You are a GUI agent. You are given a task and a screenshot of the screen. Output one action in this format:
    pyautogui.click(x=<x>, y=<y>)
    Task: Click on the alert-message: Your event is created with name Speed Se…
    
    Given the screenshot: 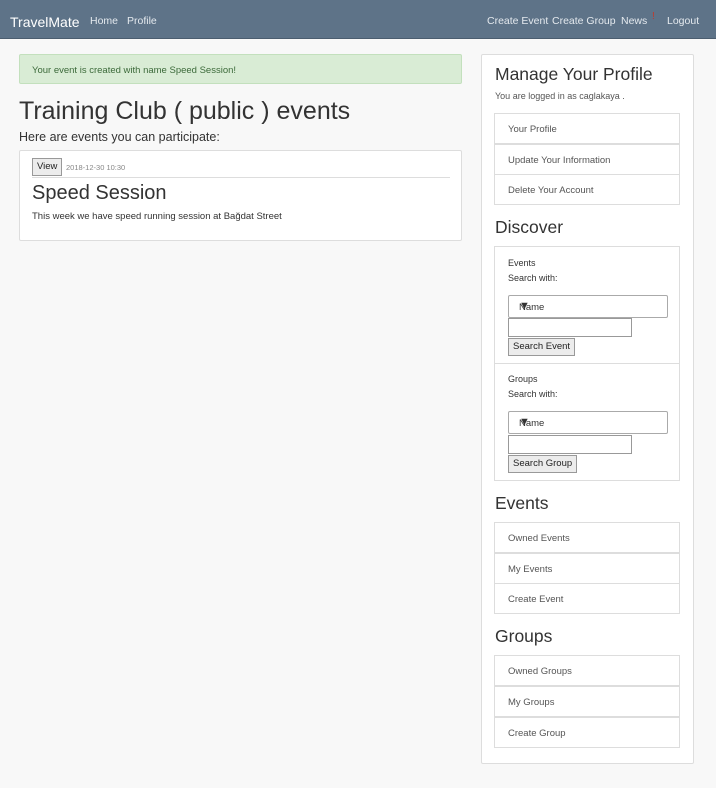 What is the action you would take?
    pyautogui.click(x=134, y=70)
    